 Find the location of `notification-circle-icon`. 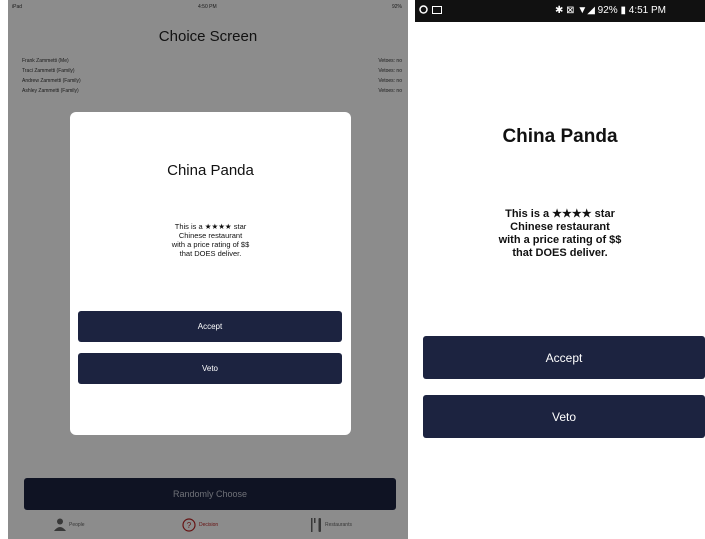

notification-circle-icon is located at coordinates (423, 9).